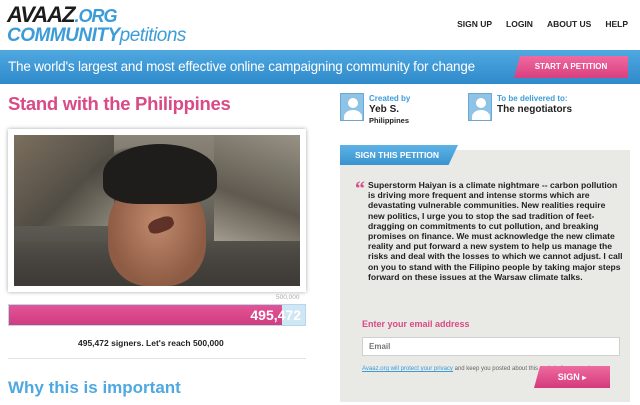 The height and width of the screenshot is (405, 640). What do you see at coordinates (584, 377) in the screenshot?
I see `arrow-right-icon: ▸` at bounding box center [584, 377].